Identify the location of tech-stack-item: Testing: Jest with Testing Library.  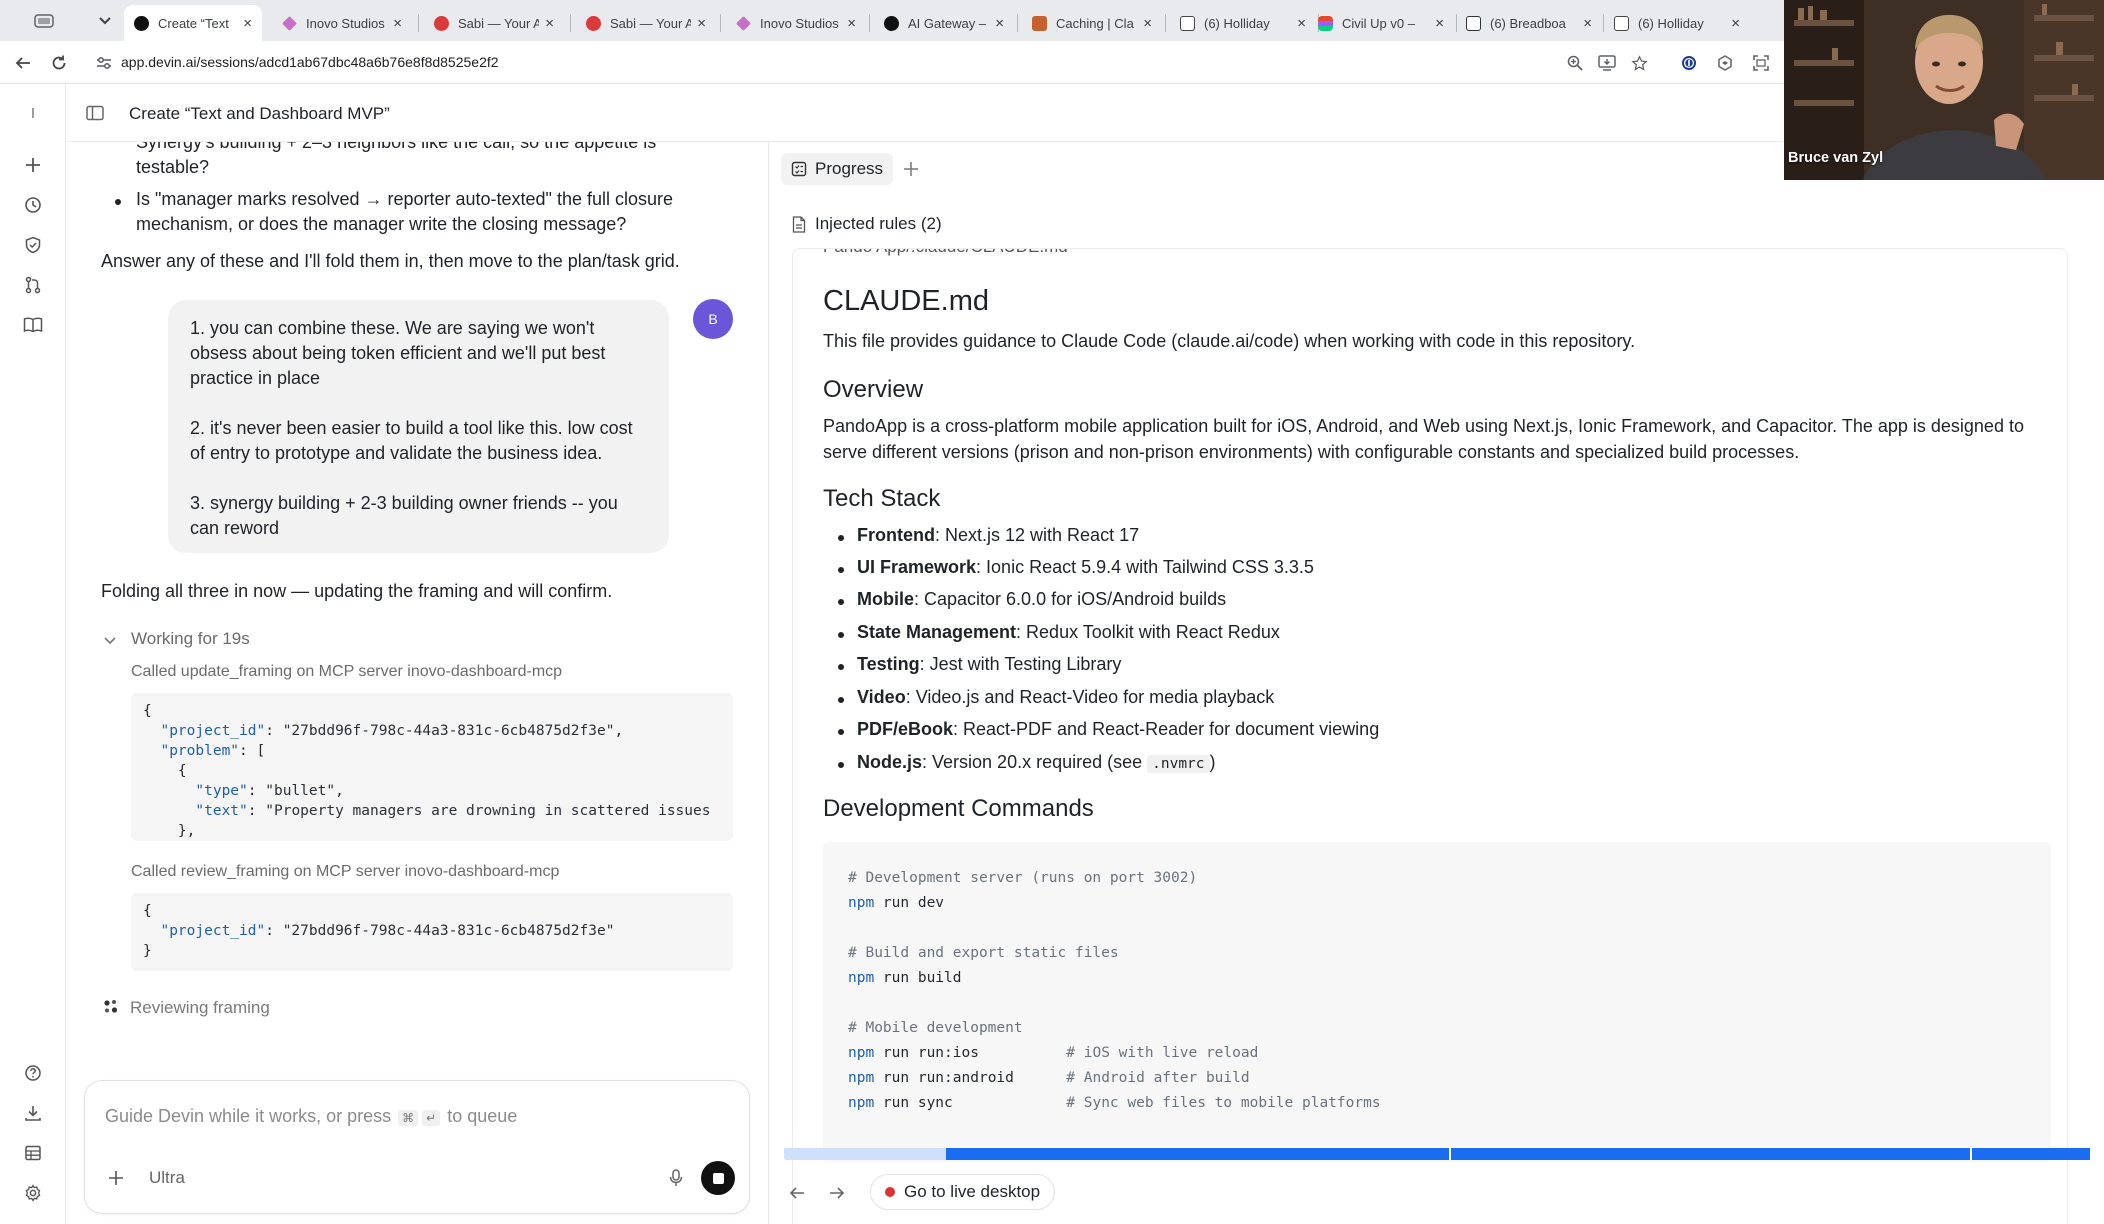
(989, 664).